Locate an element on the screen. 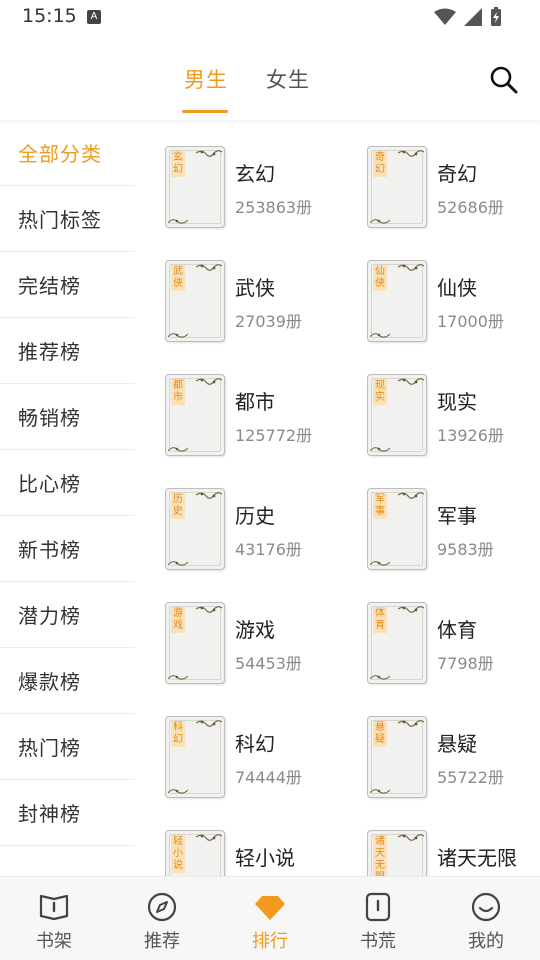 The image size is (540, 960). tab-female: 女生 is located at coordinates (288, 79).